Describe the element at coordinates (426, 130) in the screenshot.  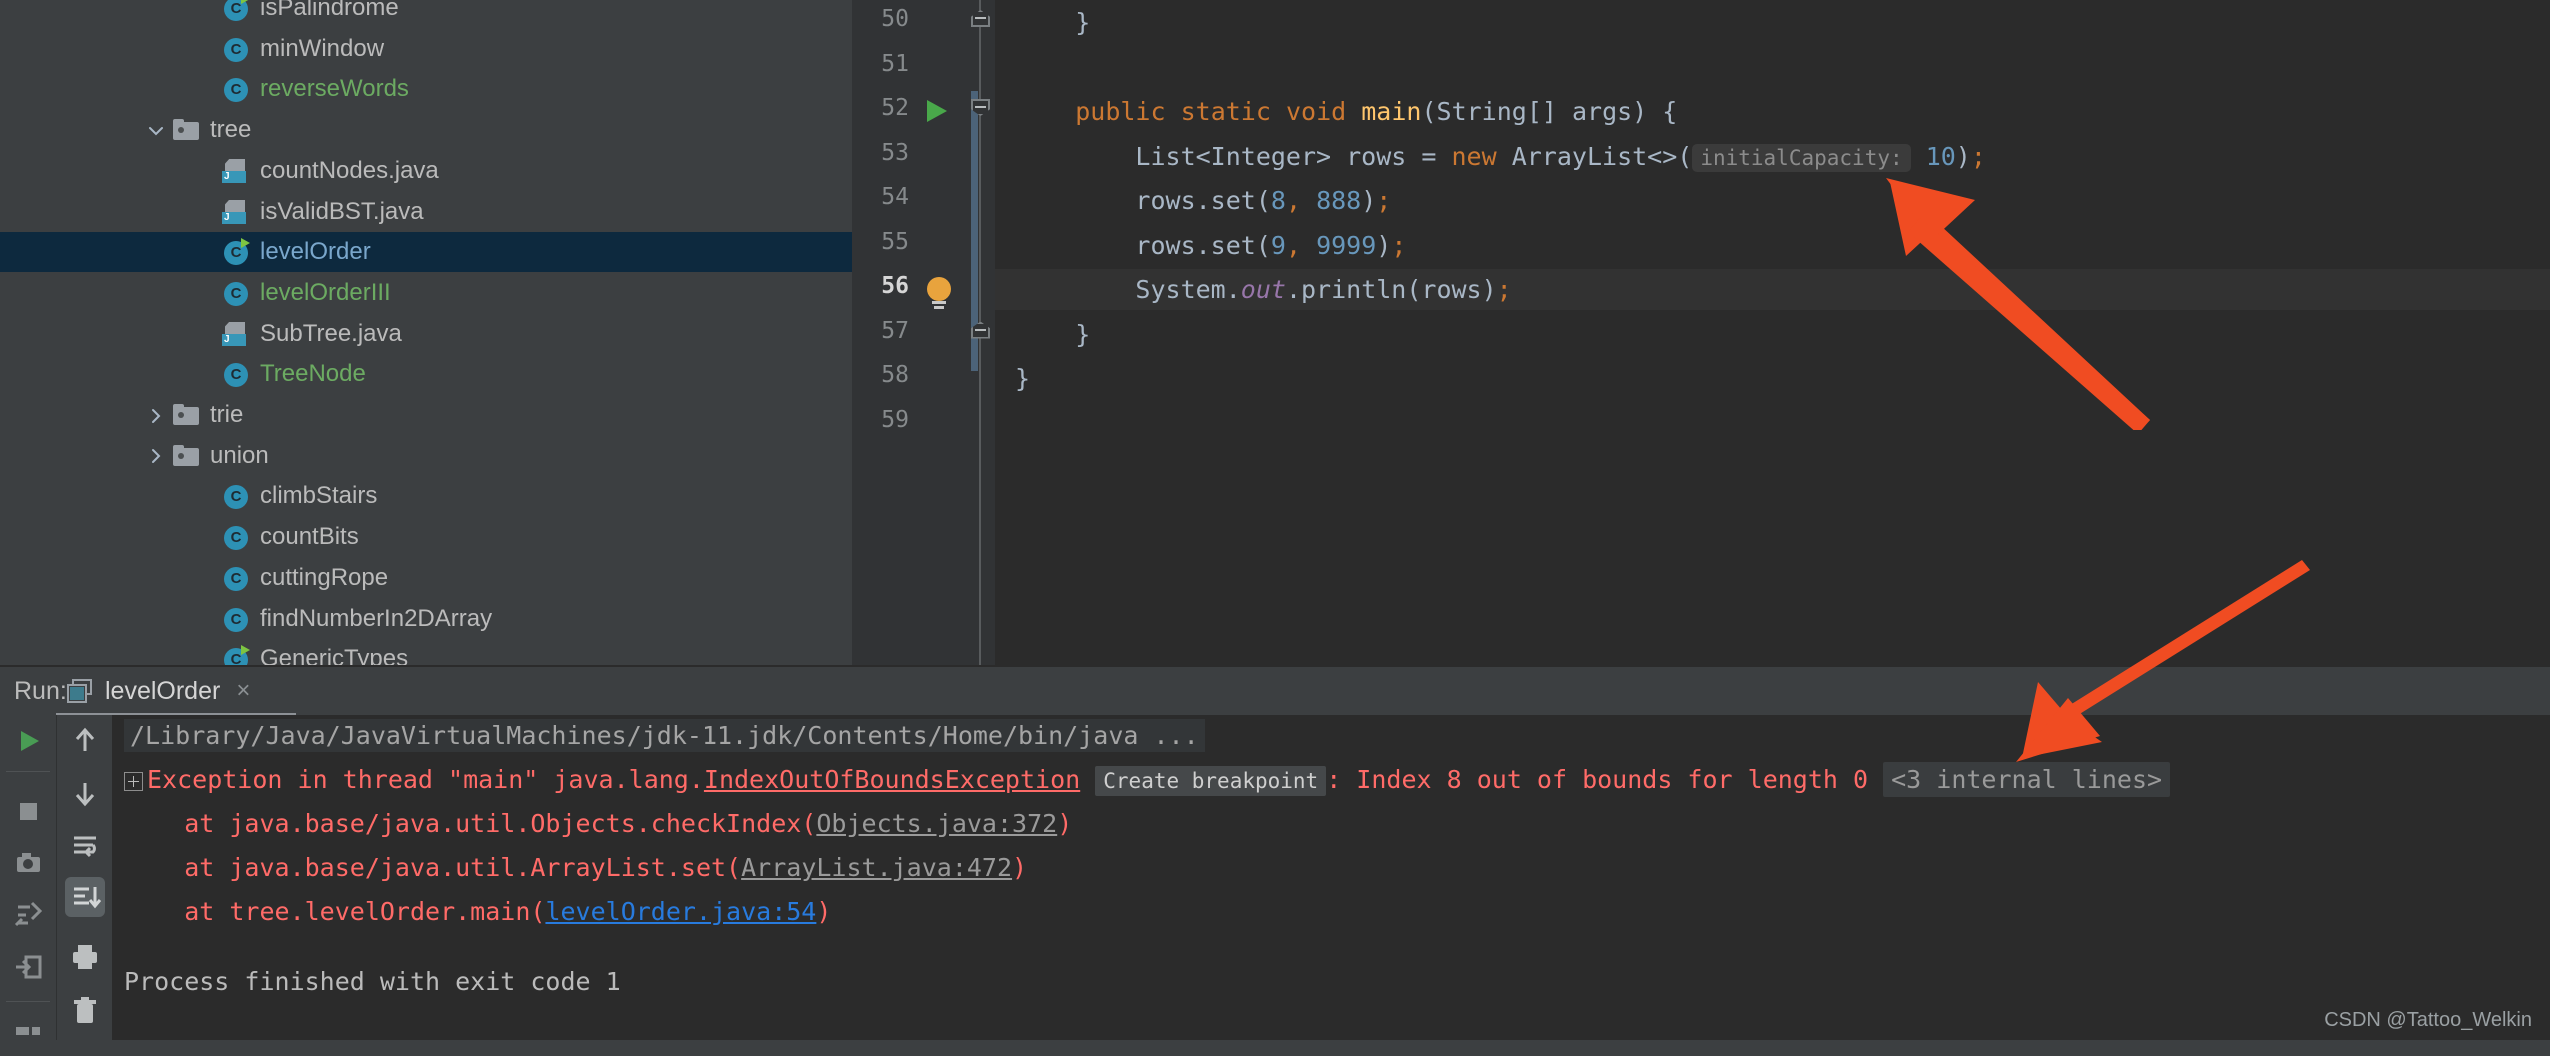
I see `tree-item-tree: tree` at that location.